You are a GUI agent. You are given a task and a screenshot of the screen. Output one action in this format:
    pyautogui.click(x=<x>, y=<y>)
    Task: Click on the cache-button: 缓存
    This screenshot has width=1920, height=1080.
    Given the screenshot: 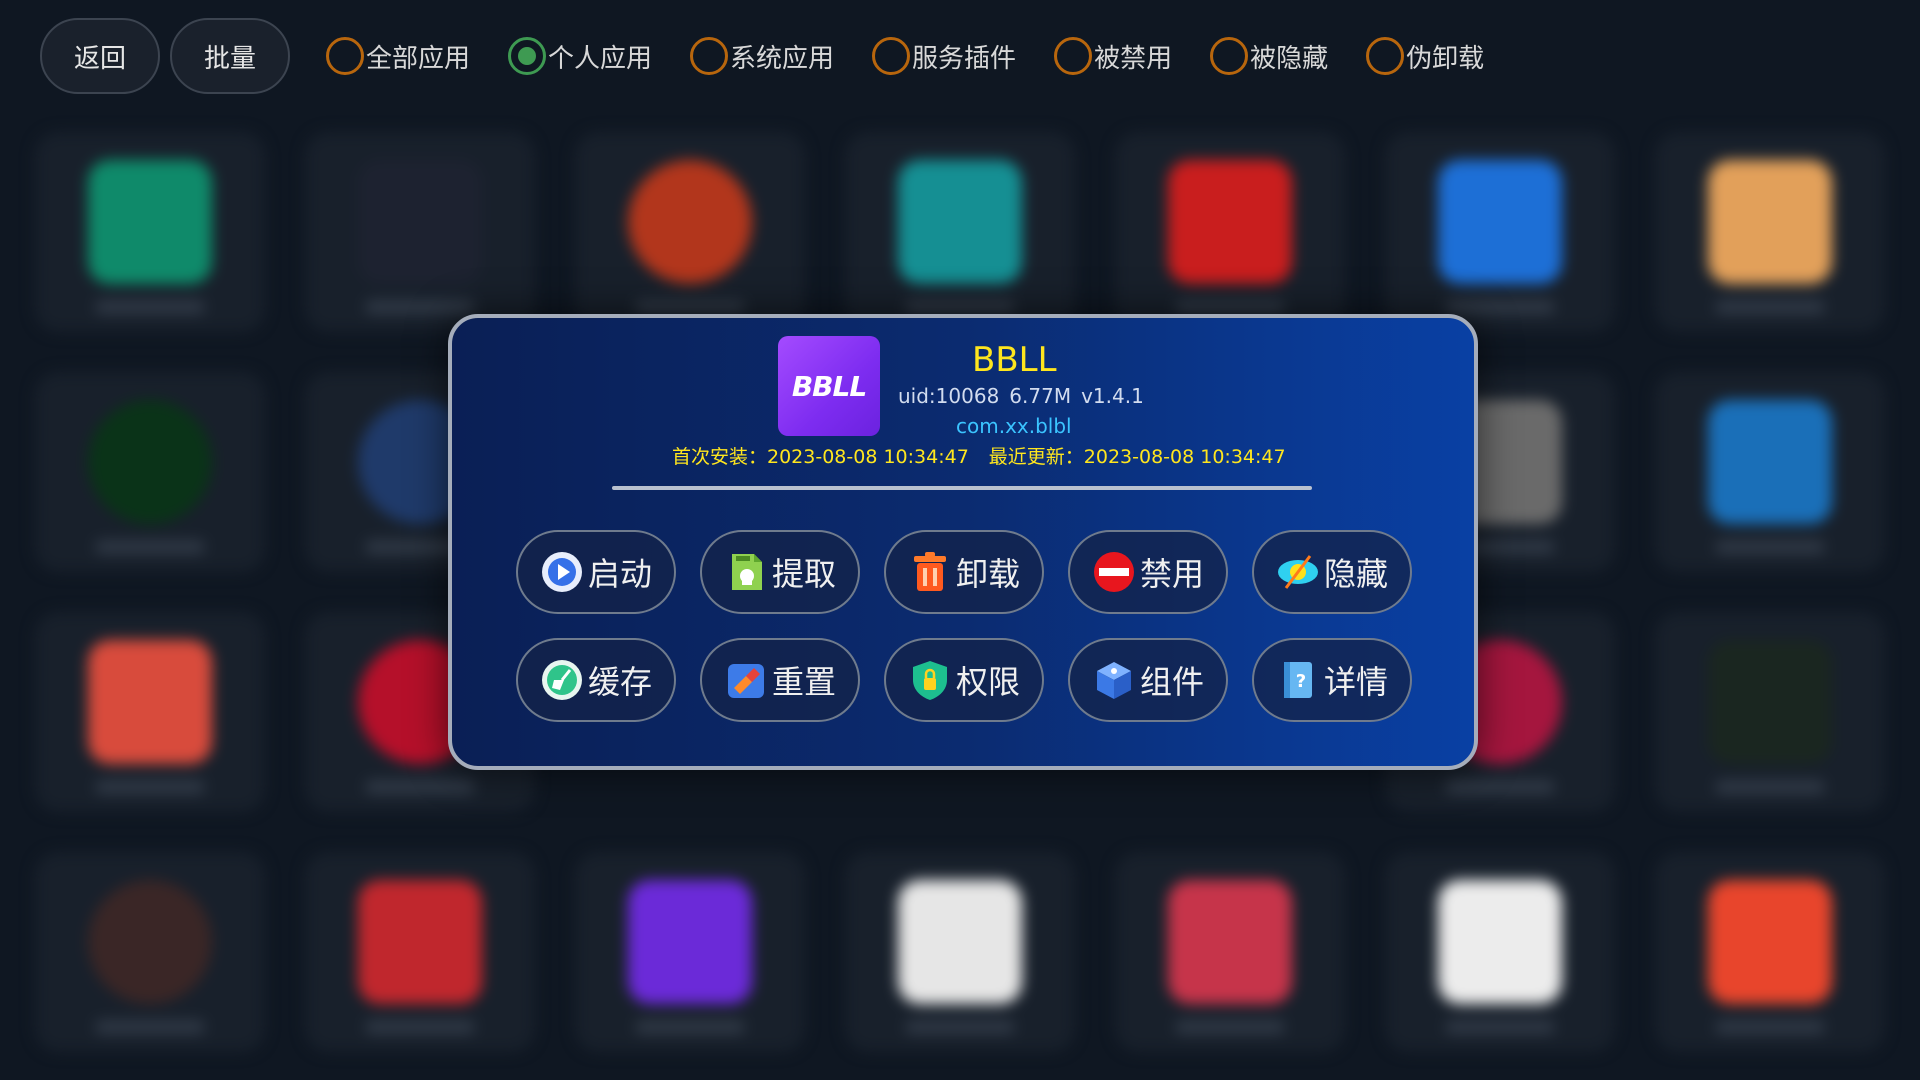 What is the action you would take?
    pyautogui.click(x=596, y=680)
    